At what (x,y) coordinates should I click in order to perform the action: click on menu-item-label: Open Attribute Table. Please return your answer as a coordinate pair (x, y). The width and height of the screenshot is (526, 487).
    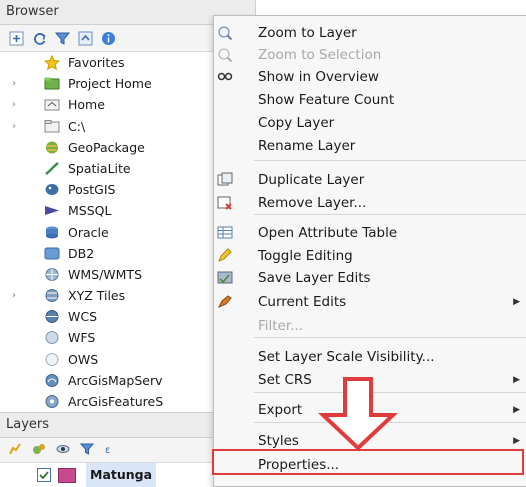
    Looking at the image, I should click on (328, 233).